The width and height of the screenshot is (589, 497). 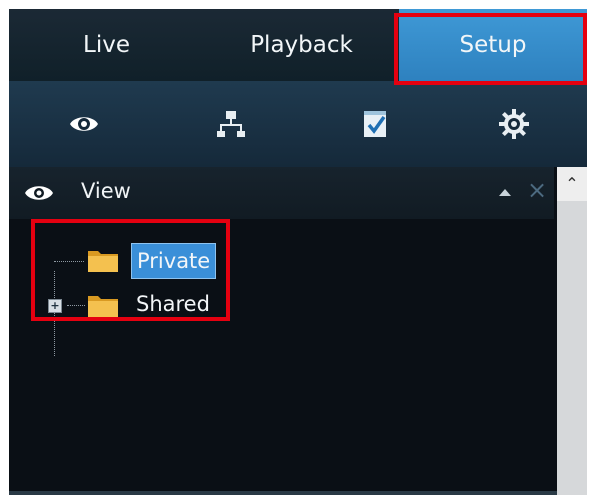 What do you see at coordinates (130, 270) in the screenshot?
I see `annotation-highlight-tree` at bounding box center [130, 270].